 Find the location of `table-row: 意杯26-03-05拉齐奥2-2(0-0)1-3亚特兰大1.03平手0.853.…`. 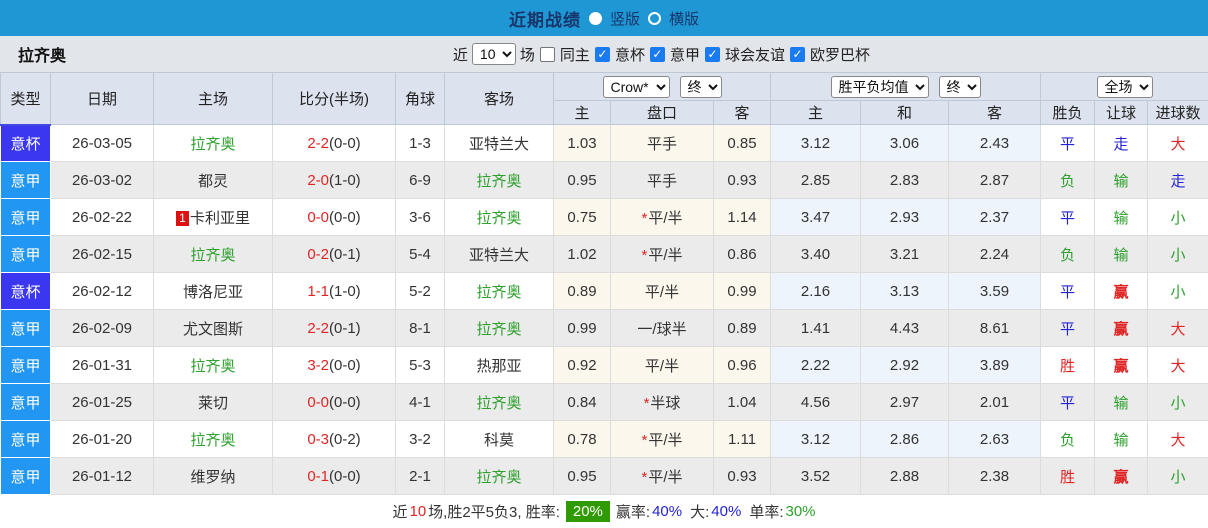

table-row: 意杯26-03-05拉齐奥2-2(0-0)1-3亚特兰大1.03平手0.853.… is located at coordinates (604, 143).